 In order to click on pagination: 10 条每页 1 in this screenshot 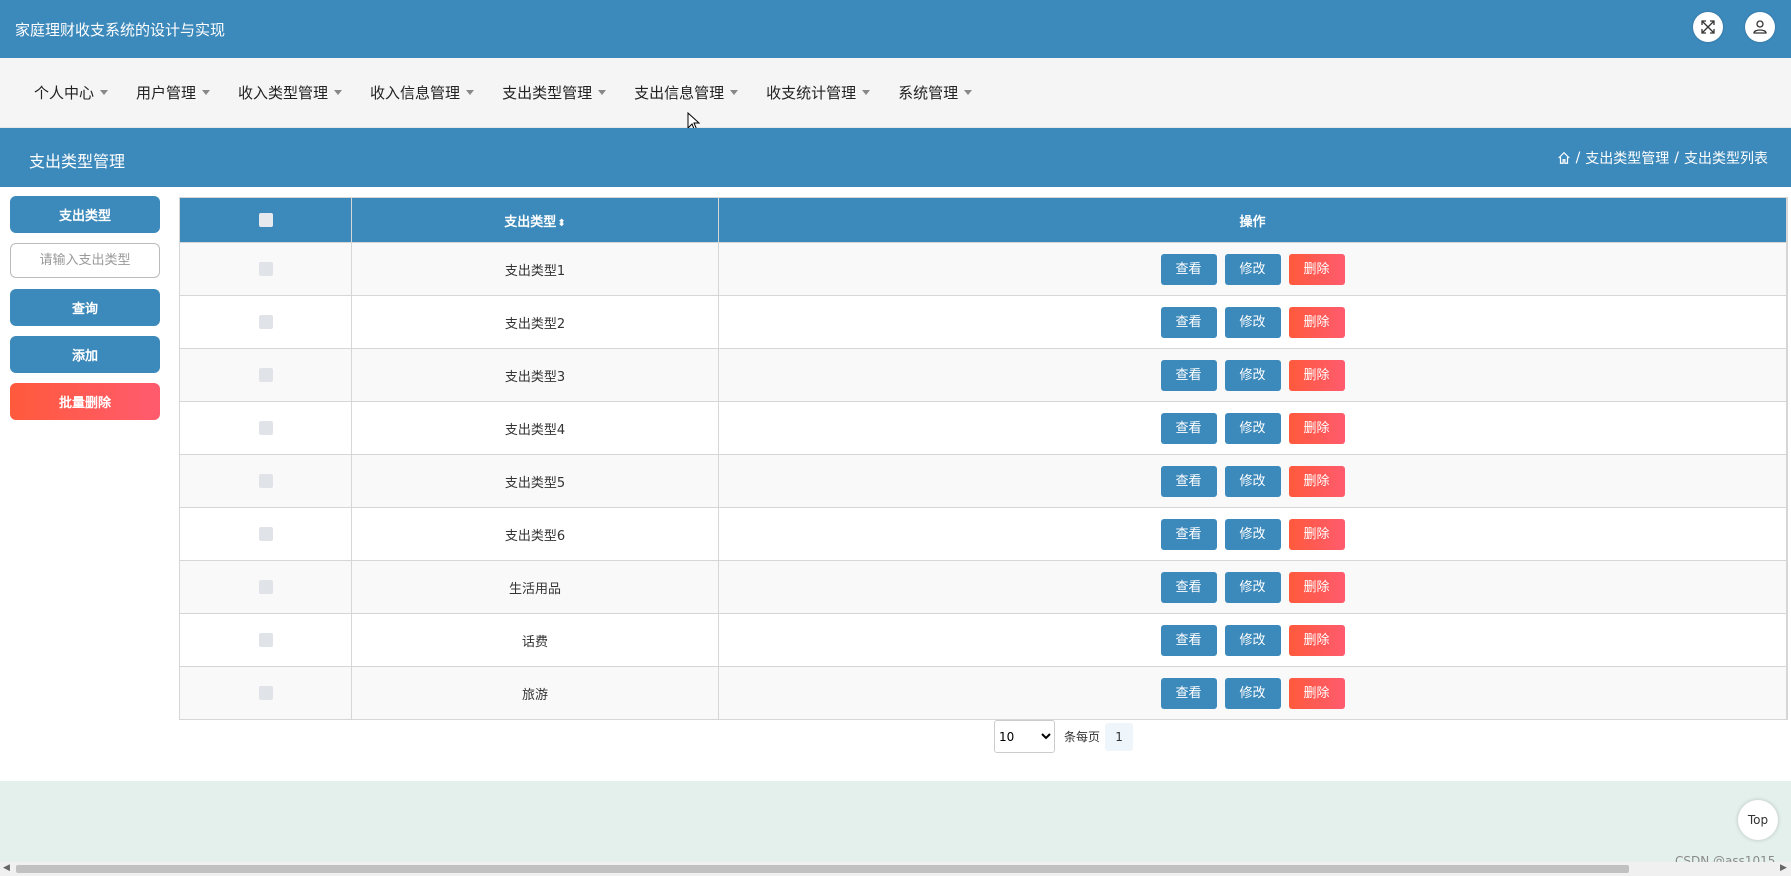, I will do `click(1064, 736)`.